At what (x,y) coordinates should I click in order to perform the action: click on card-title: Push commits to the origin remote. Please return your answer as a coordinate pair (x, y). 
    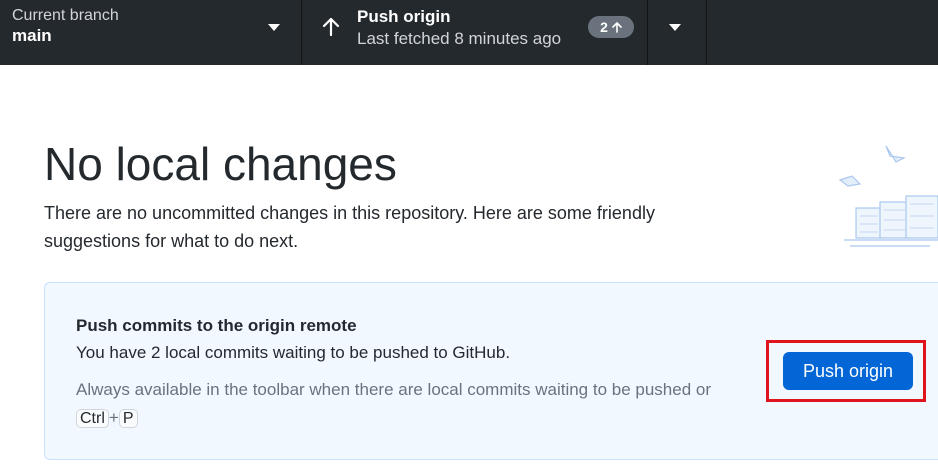
    Looking at the image, I should click on (216, 325).